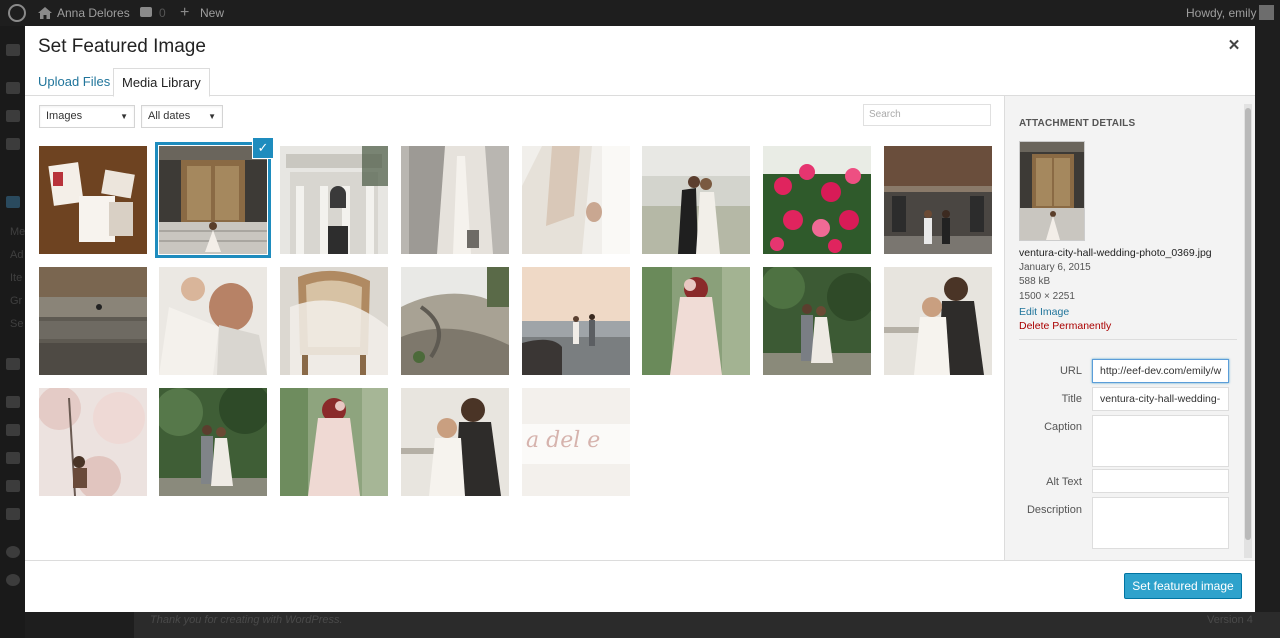  I want to click on media-thumb-city-hall-building, so click(334, 200).